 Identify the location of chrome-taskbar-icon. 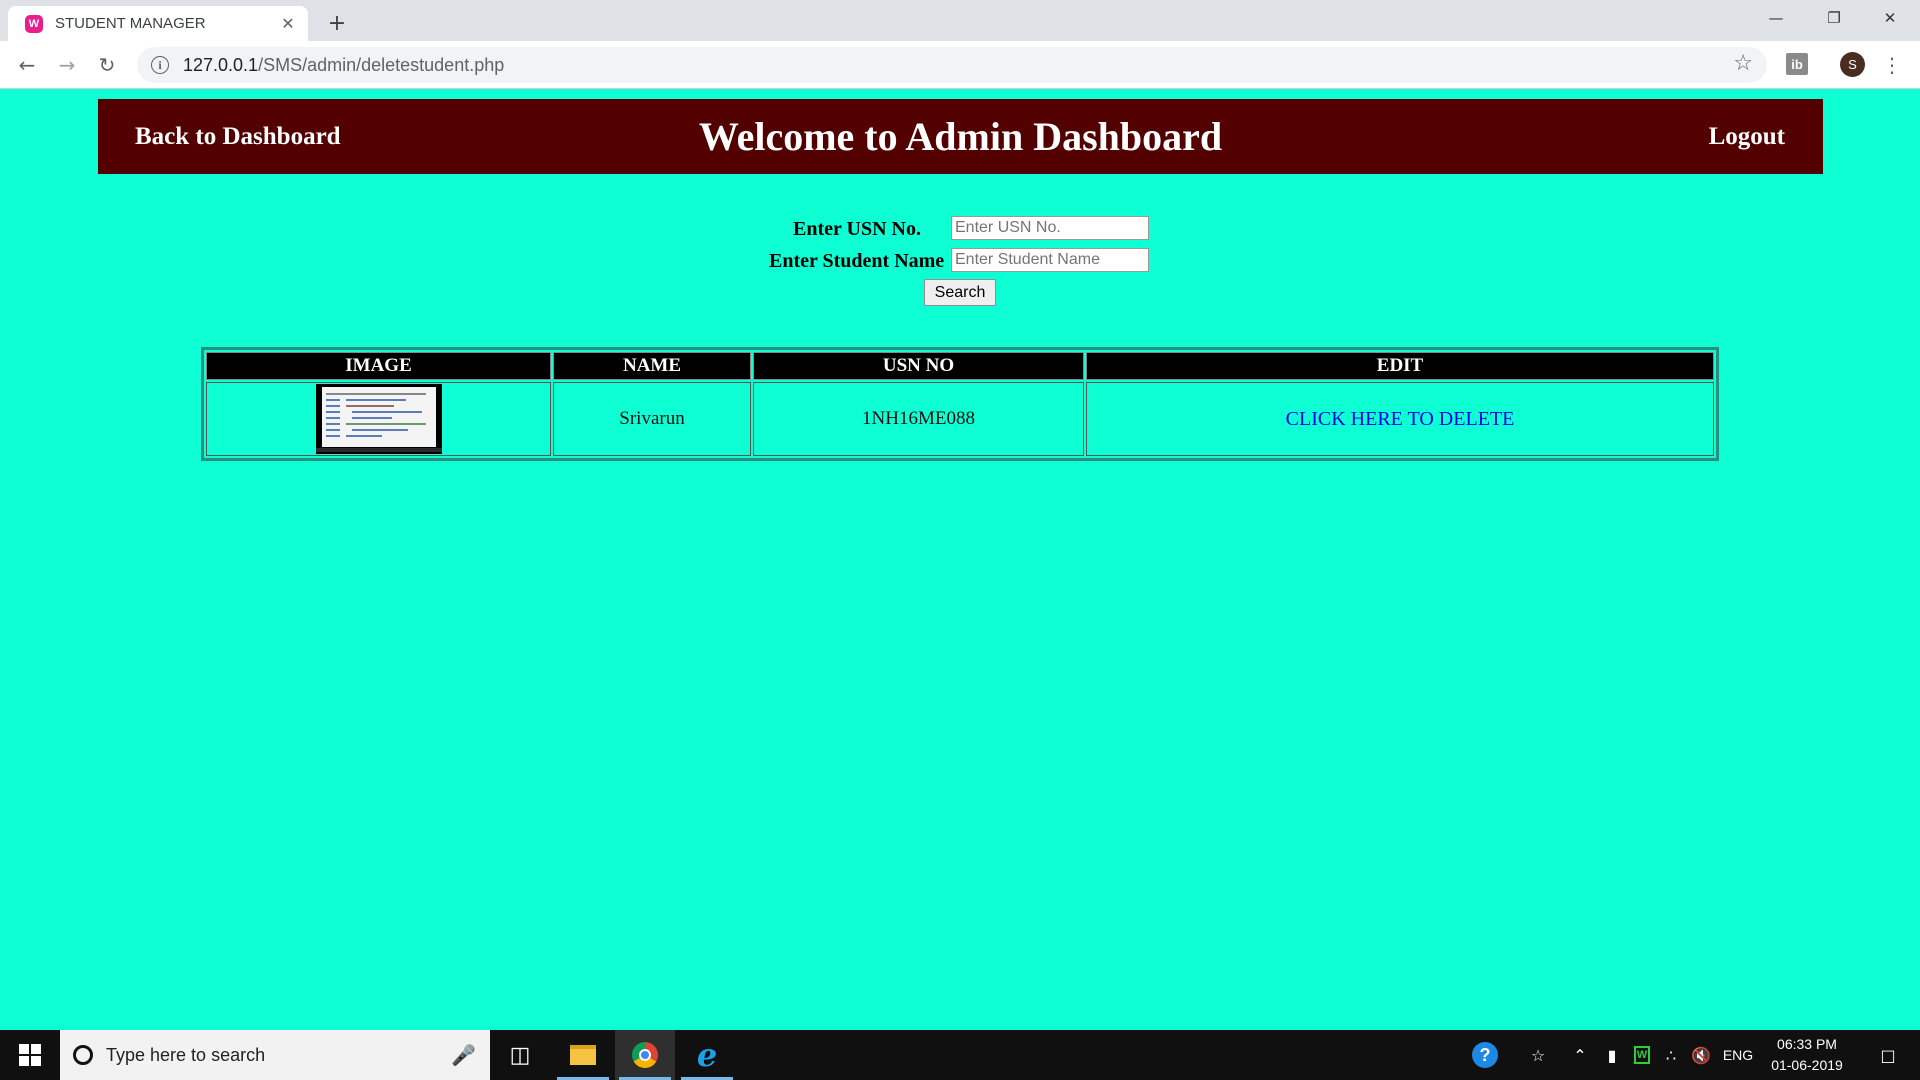
(645, 1055).